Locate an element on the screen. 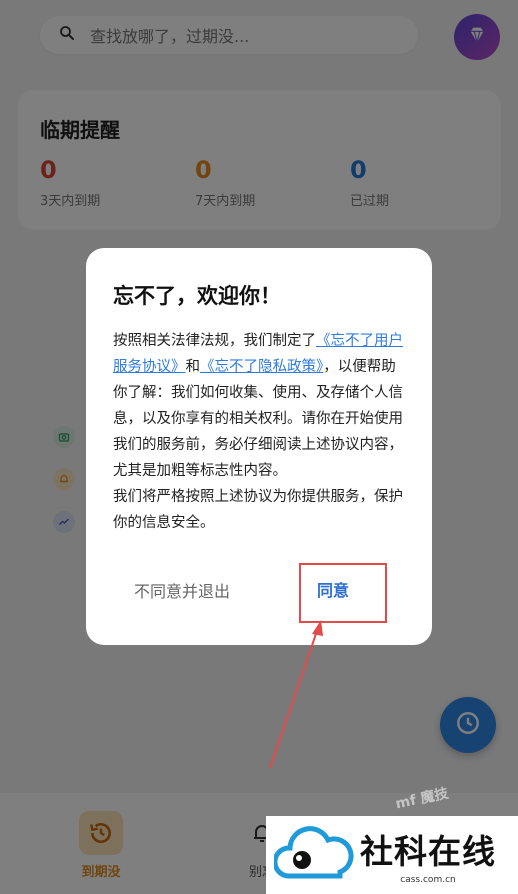  dialog-title: 忘不了，欢迎你！ is located at coordinates (197, 296).